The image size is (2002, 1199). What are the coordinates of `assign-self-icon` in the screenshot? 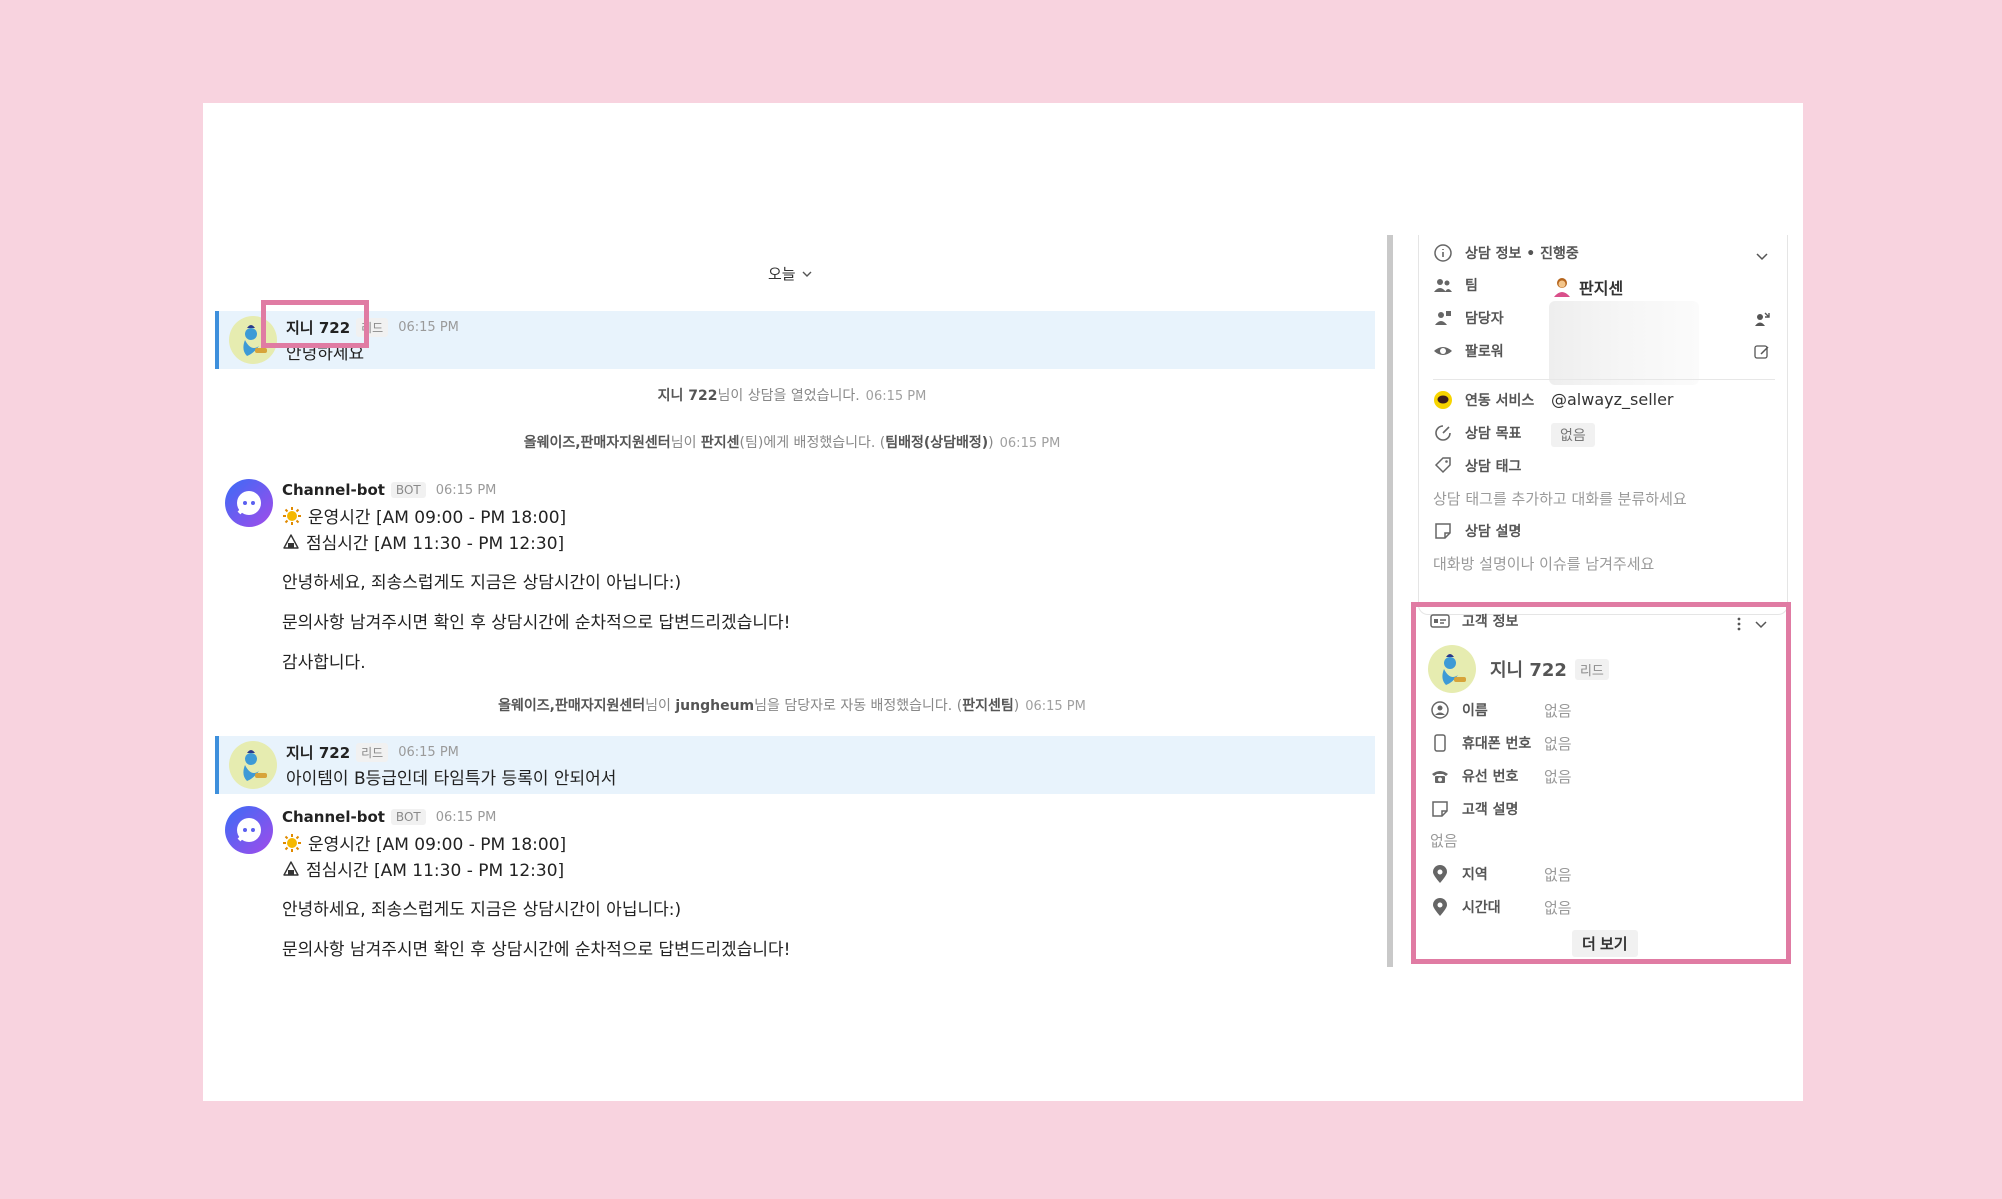 It's located at (1762, 319).